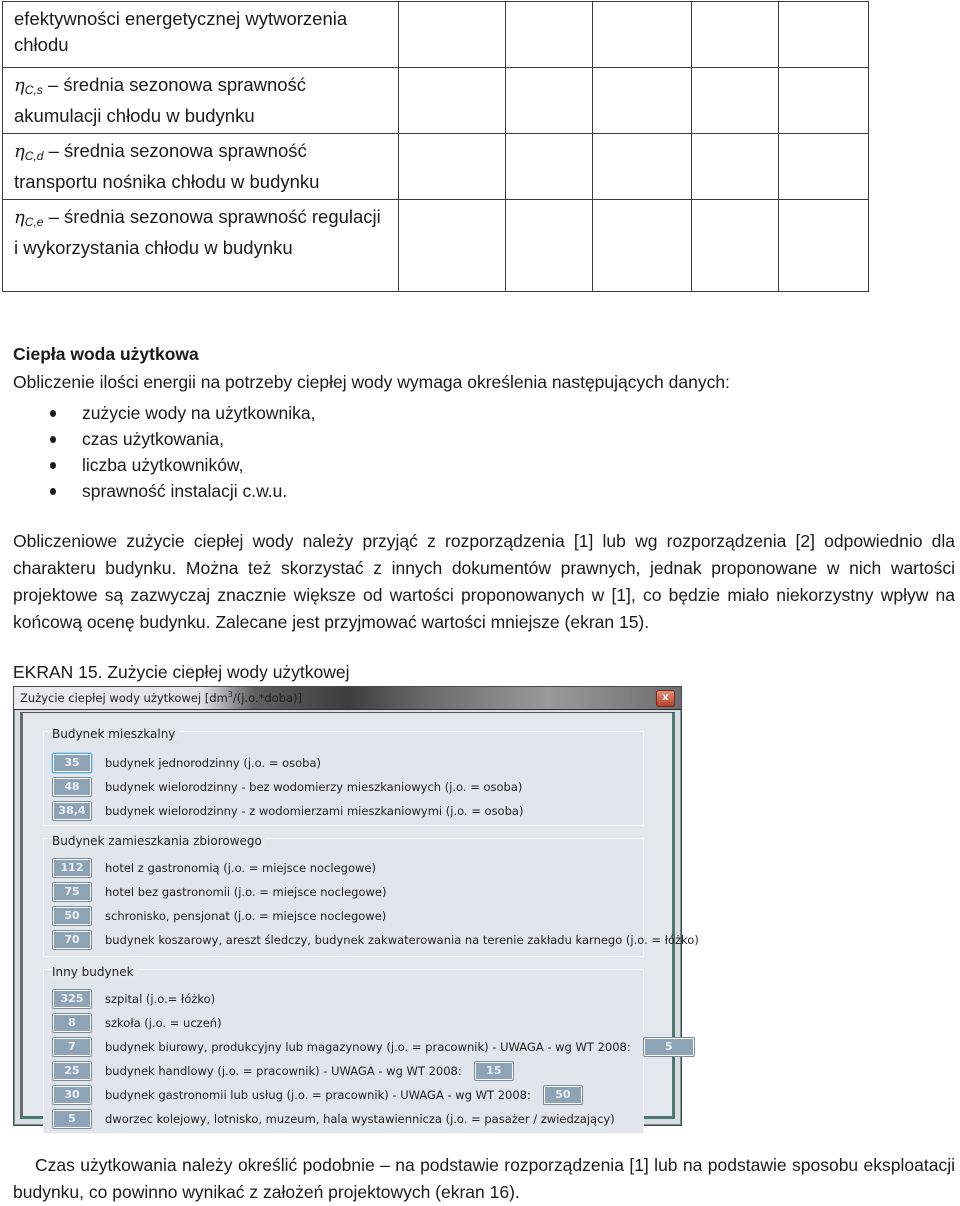 This screenshot has height=1206, width=960. I want to click on close-icon: x, so click(665, 697).